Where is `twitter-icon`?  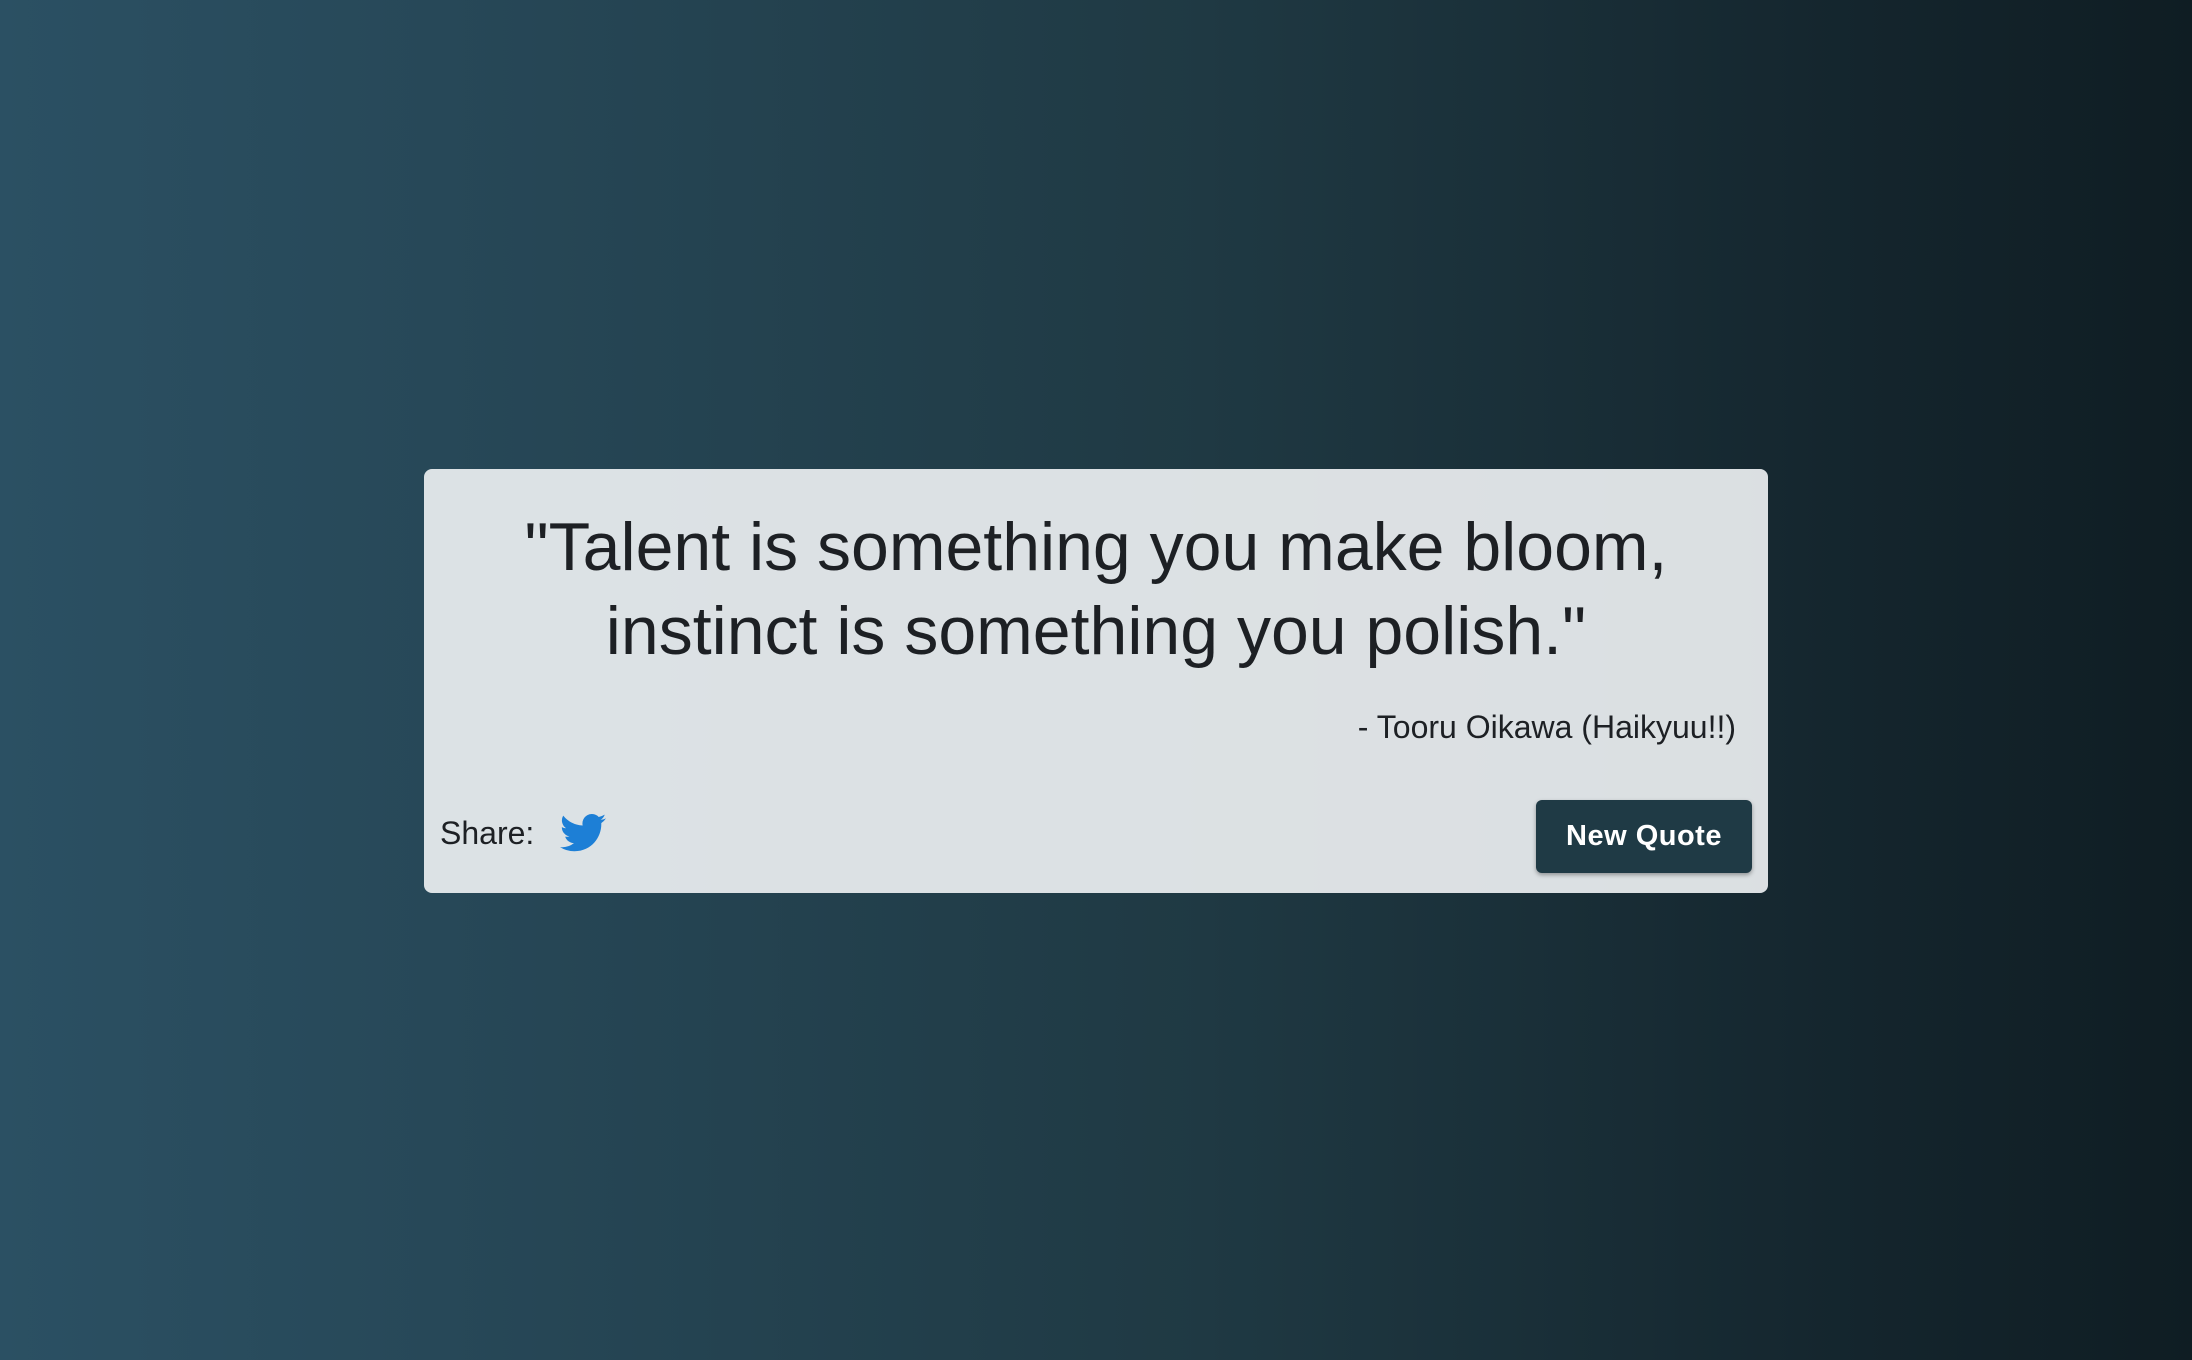
twitter-icon is located at coordinates (583, 832).